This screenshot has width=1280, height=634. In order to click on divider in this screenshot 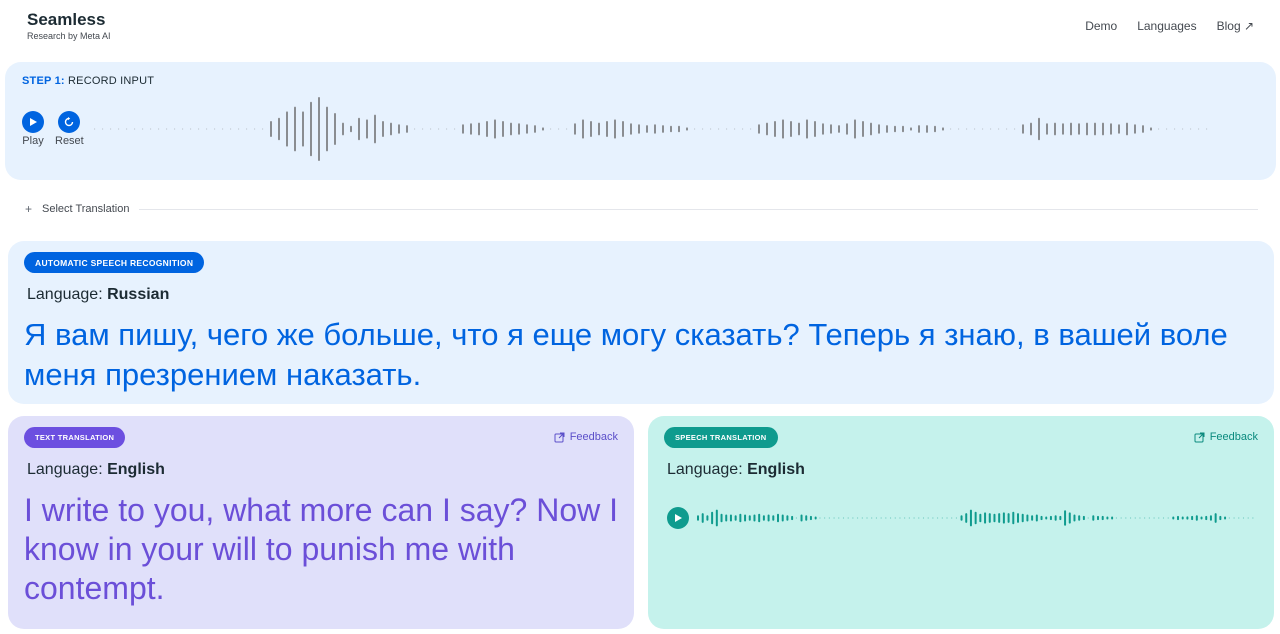, I will do `click(698, 209)`.